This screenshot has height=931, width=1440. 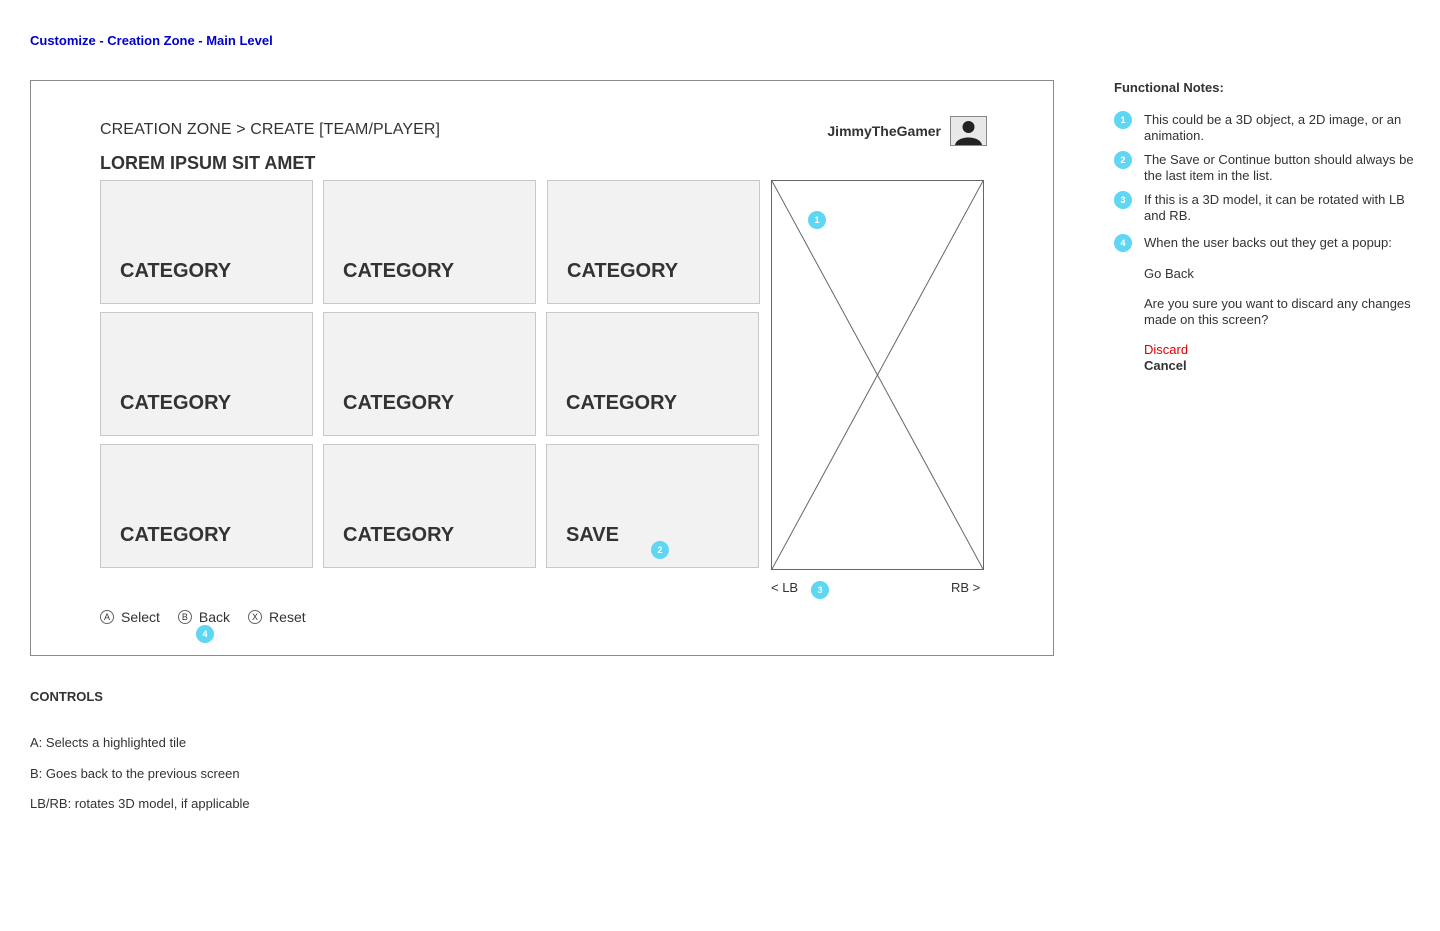 I want to click on user-silhouette-icon, so click(x=968, y=131).